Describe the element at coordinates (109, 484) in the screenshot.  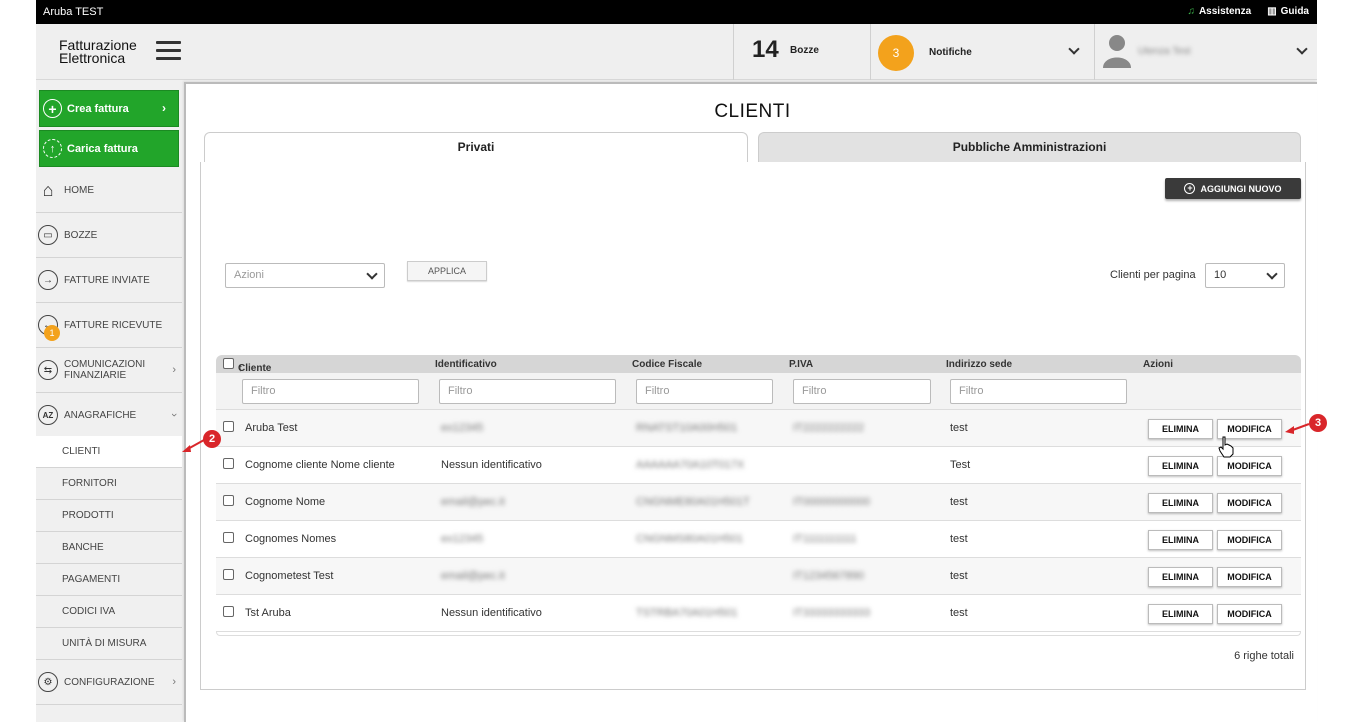
I see `sidebar-subitem-fornitori: FORNITORI` at that location.